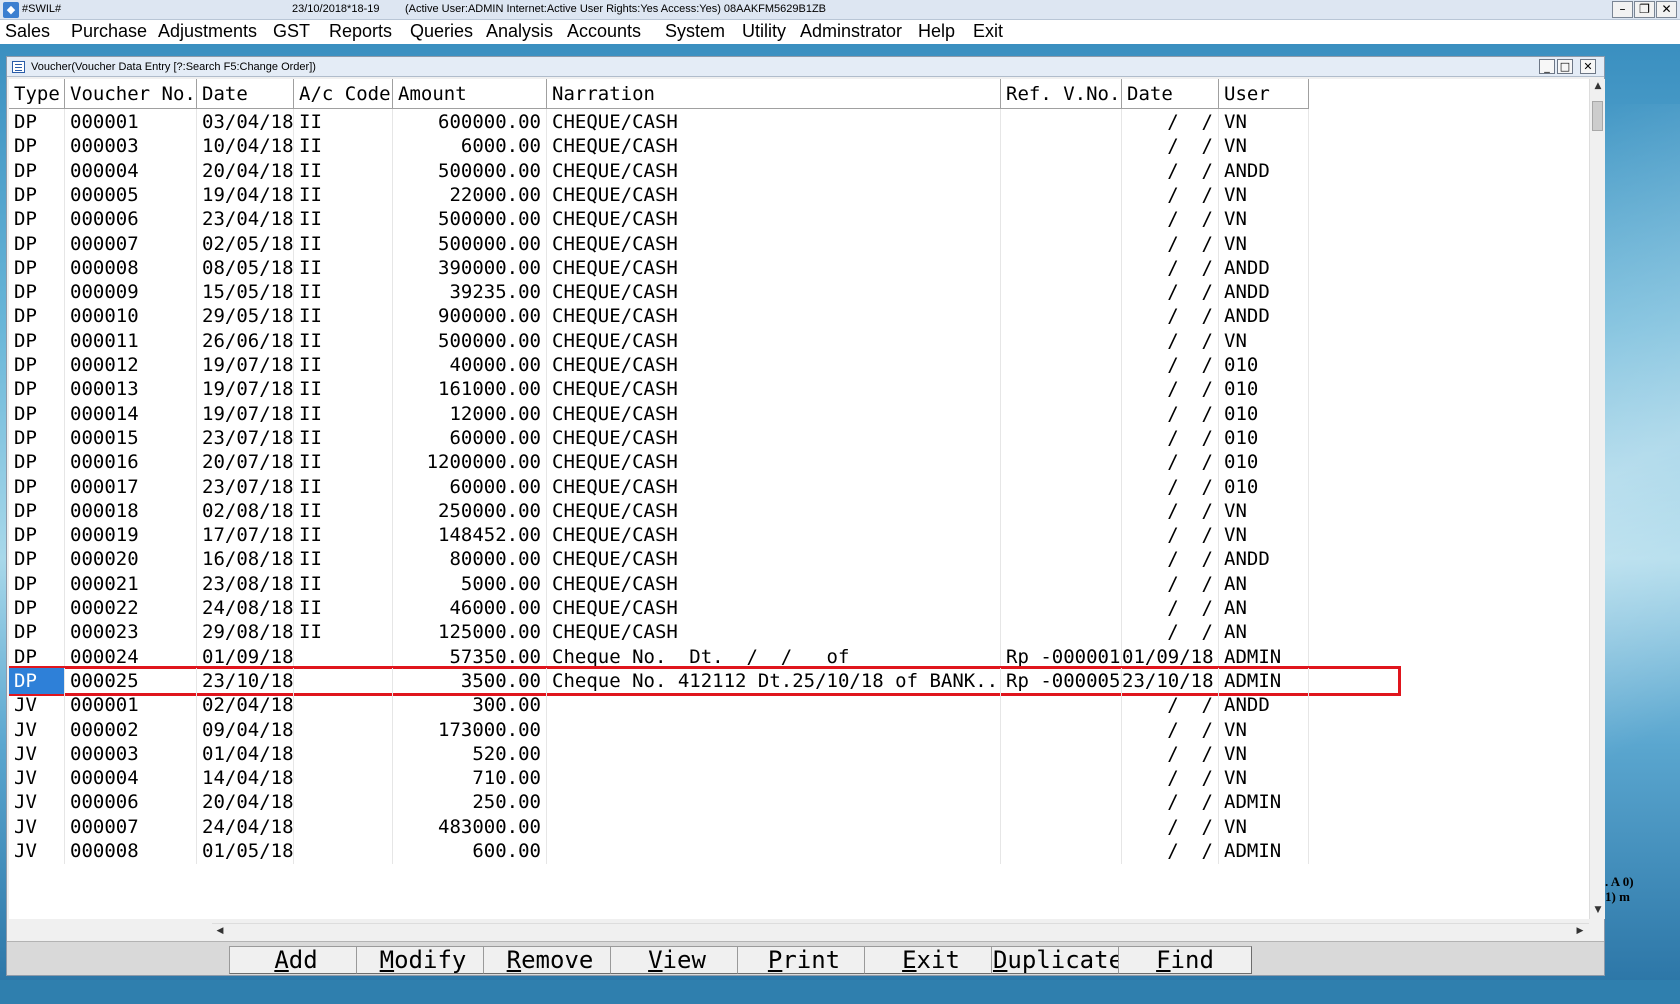  What do you see at coordinates (220, 931) in the screenshot?
I see `scroll-left-icon: ◀` at bounding box center [220, 931].